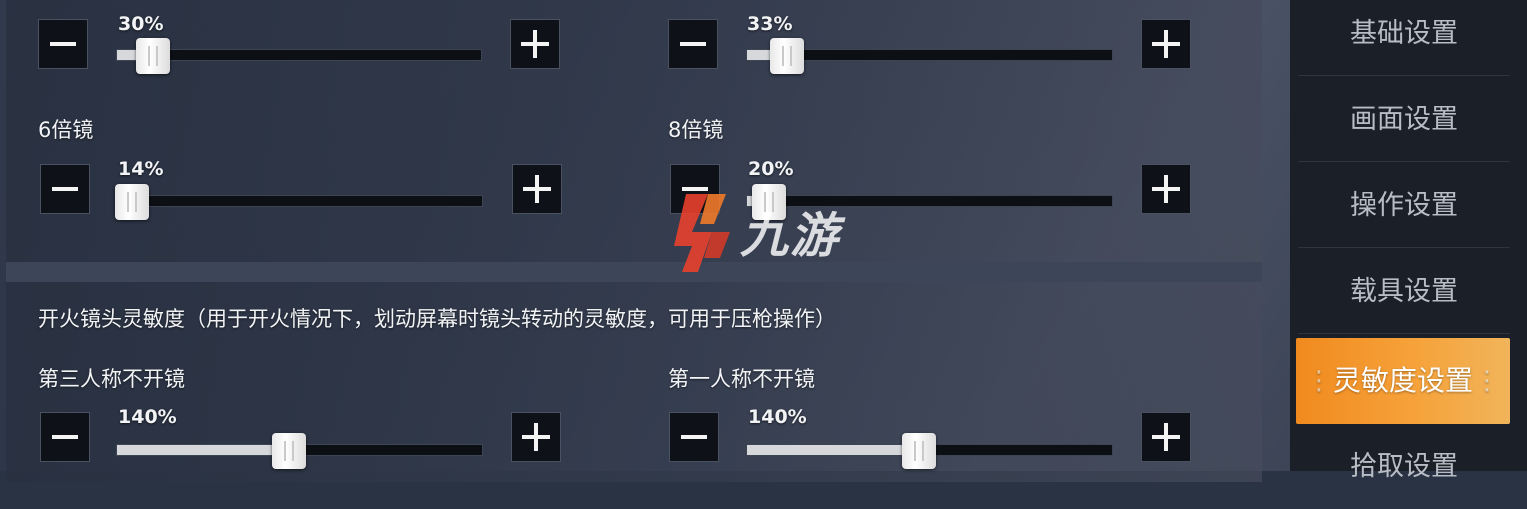 The width and height of the screenshot is (1527, 509). I want to click on jiuyou-watermark: 九游, so click(768, 233).